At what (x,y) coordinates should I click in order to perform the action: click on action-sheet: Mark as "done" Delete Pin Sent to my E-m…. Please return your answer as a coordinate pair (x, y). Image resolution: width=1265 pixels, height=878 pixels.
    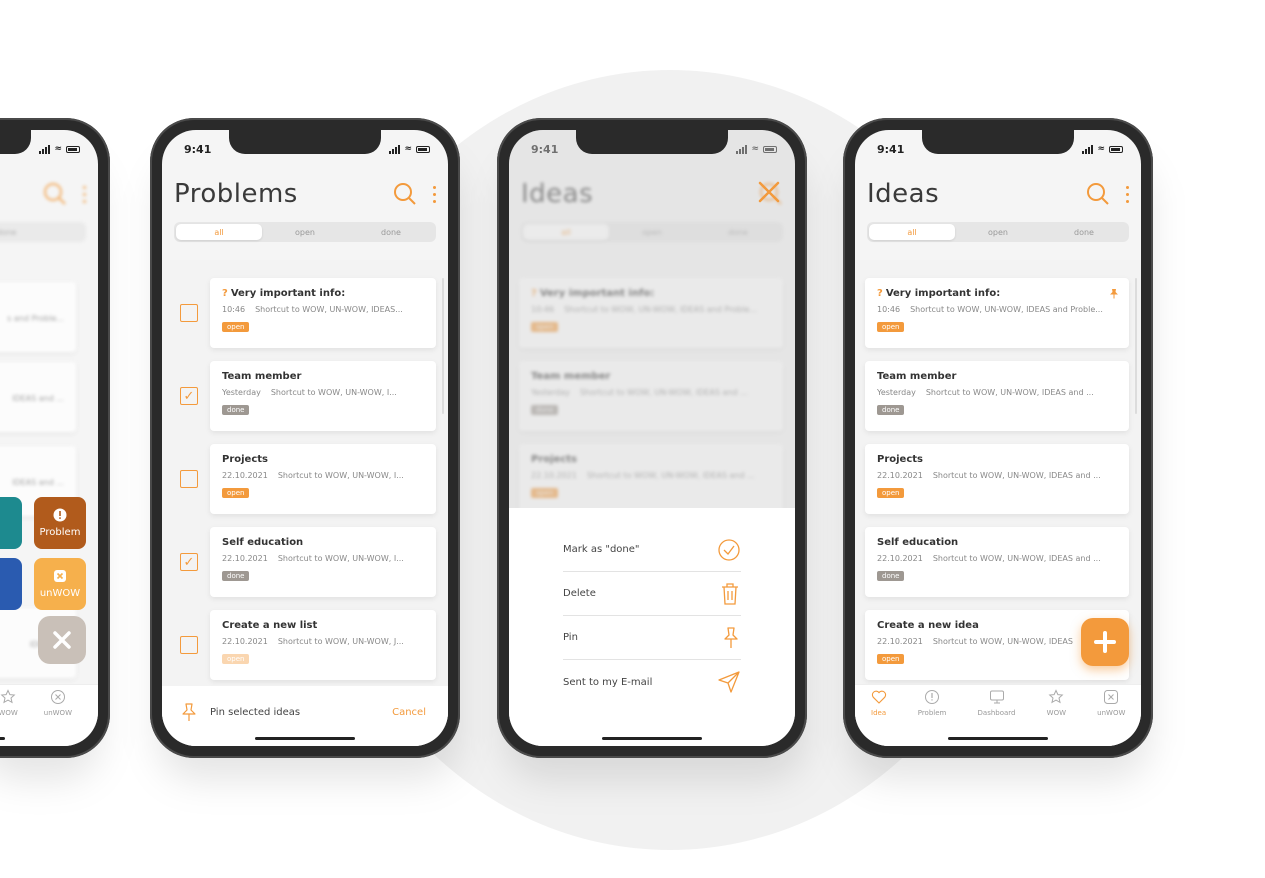
    Looking at the image, I should click on (652, 627).